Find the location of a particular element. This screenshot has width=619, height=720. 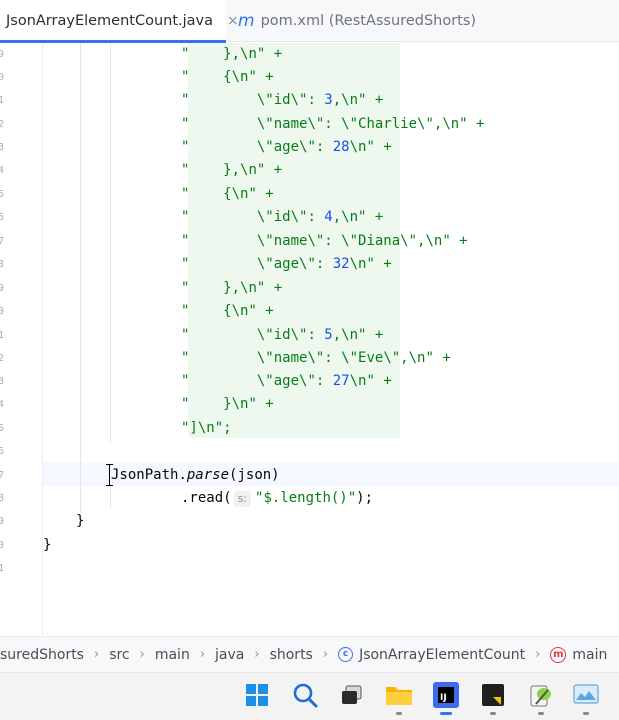

class-icon: c is located at coordinates (346, 654).